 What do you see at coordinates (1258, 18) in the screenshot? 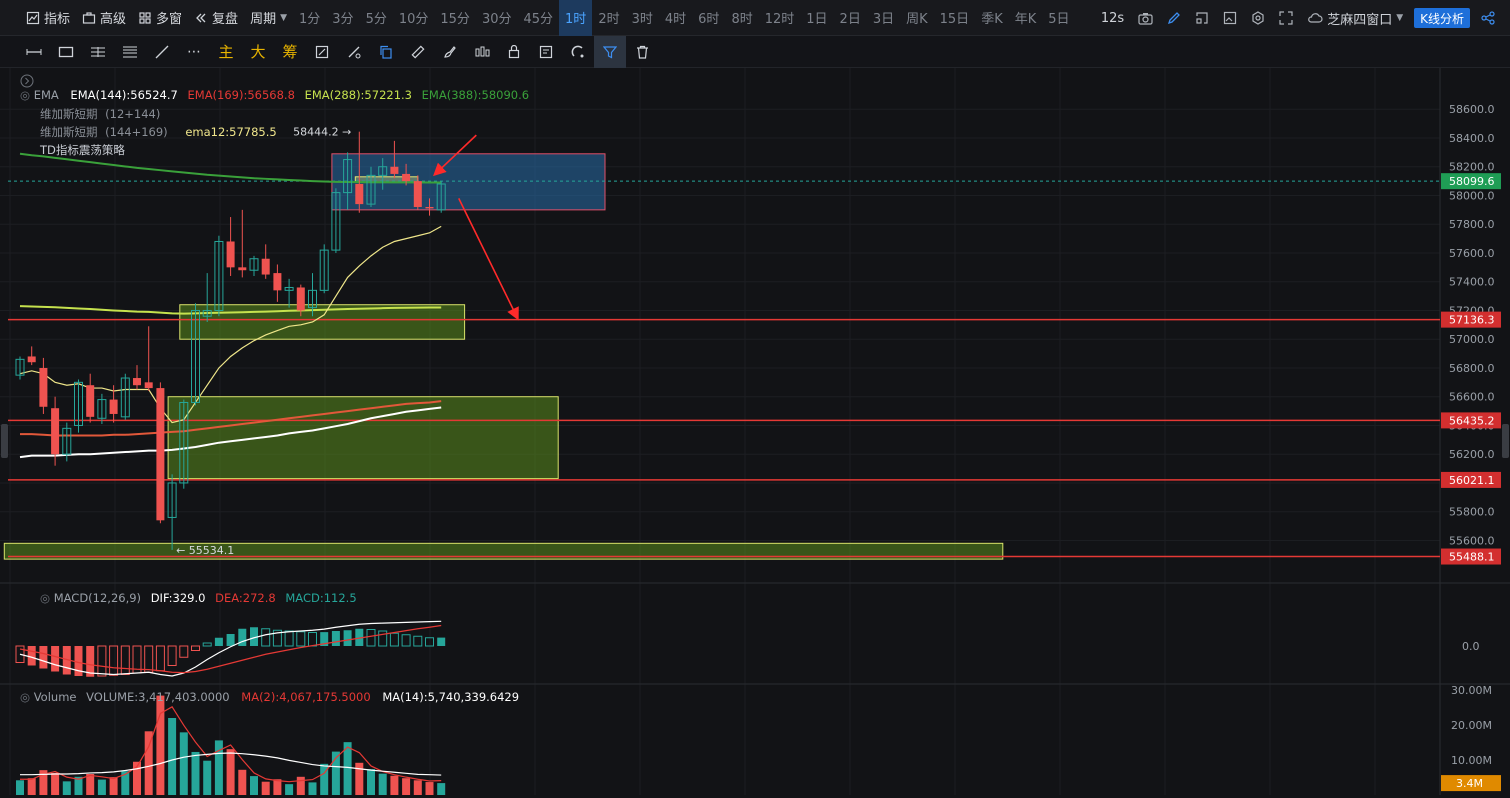
I see `settings-gear-icon` at bounding box center [1258, 18].